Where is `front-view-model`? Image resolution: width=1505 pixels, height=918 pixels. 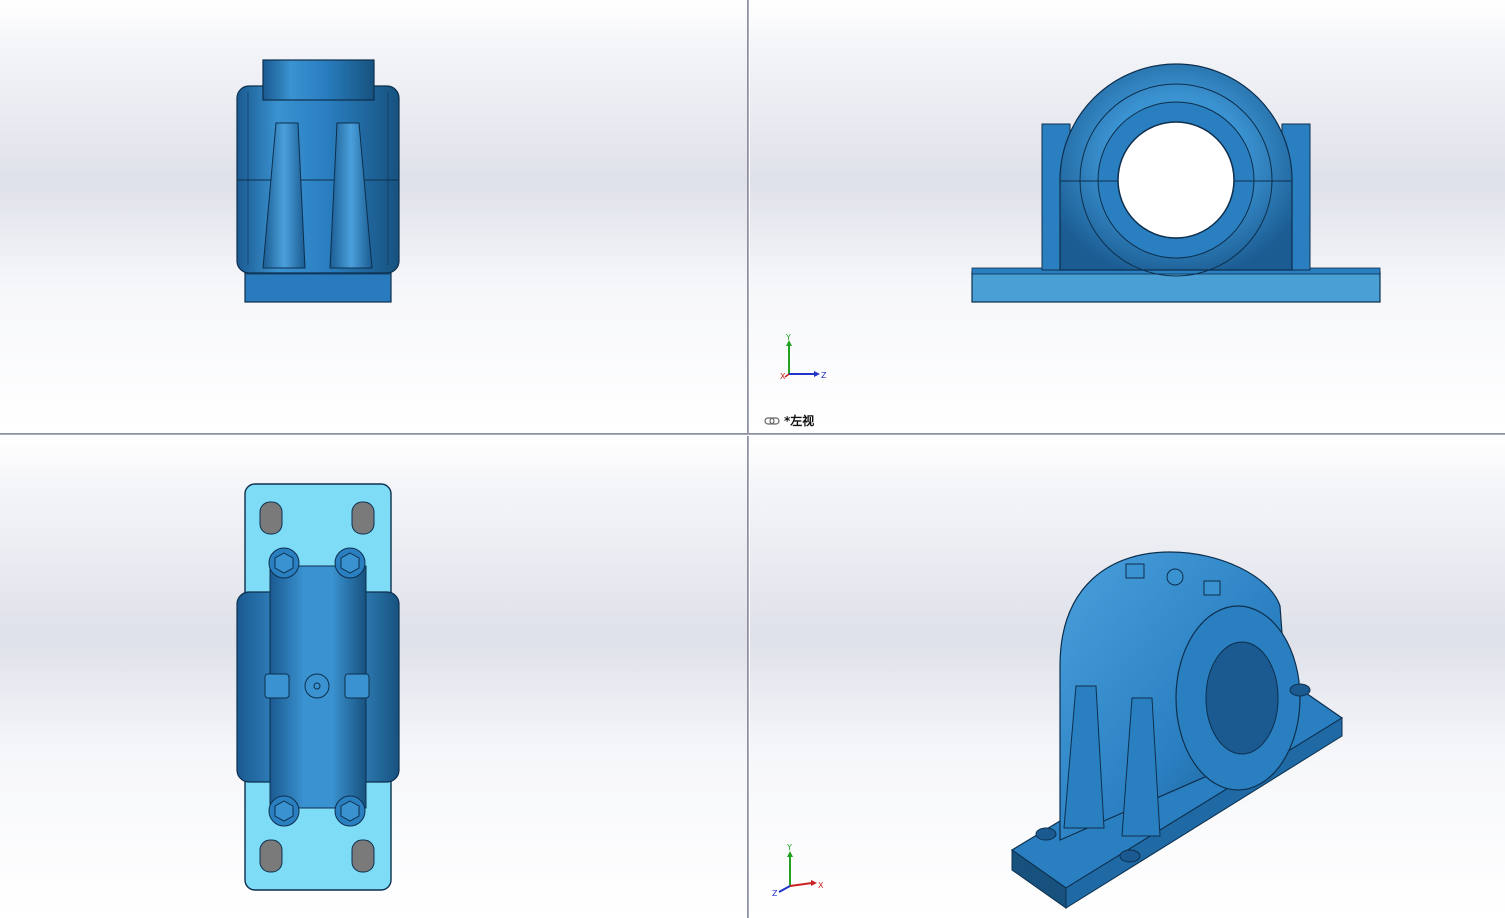 front-view-model is located at coordinates (318, 181).